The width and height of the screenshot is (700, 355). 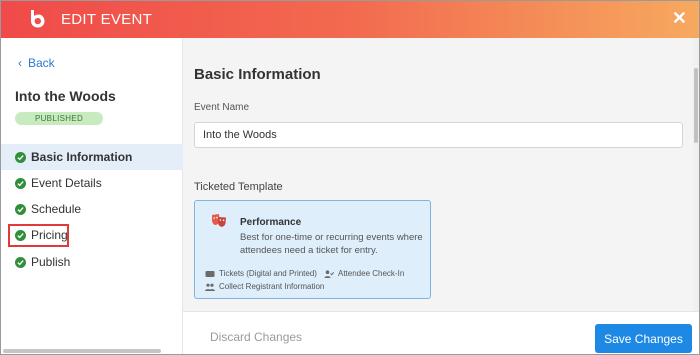 What do you see at coordinates (107, 19) in the screenshot?
I see `header-title: EDIT EVENT` at bounding box center [107, 19].